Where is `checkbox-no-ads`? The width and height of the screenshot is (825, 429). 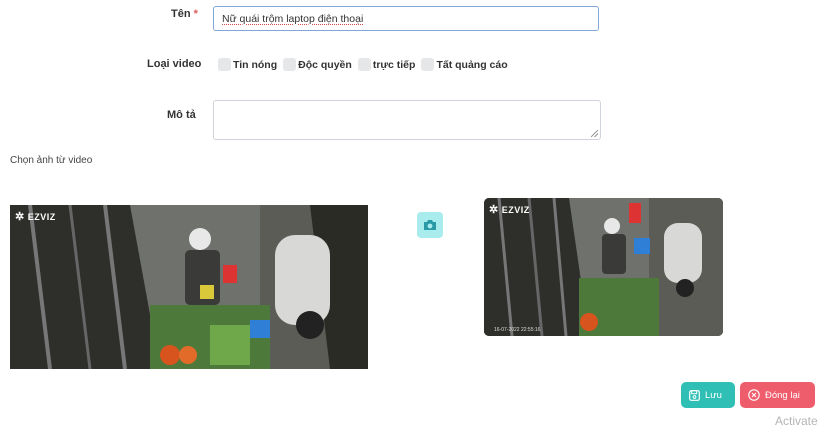 checkbox-no-ads is located at coordinates (428, 64).